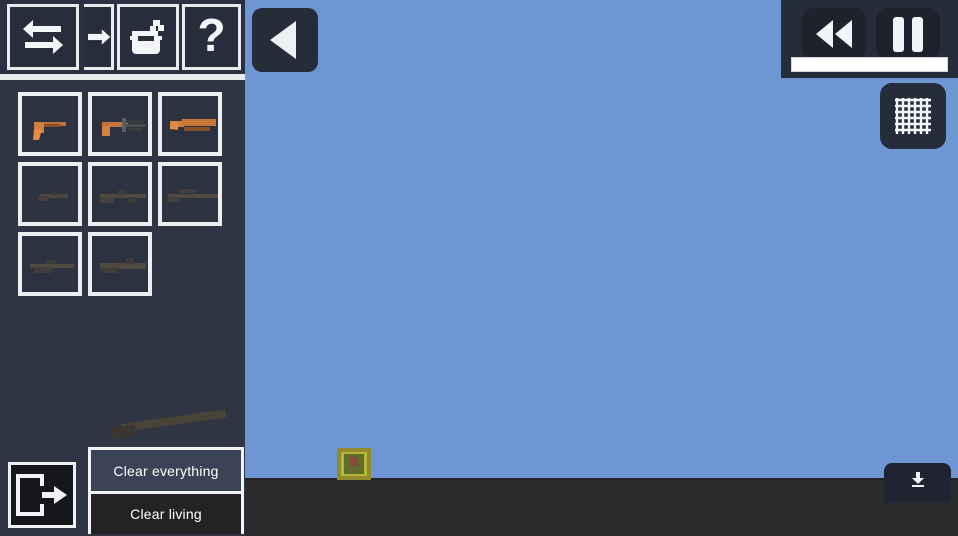 This screenshot has height=536, width=958. What do you see at coordinates (124, 127) in the screenshot?
I see `weapon-smg-icon` at bounding box center [124, 127].